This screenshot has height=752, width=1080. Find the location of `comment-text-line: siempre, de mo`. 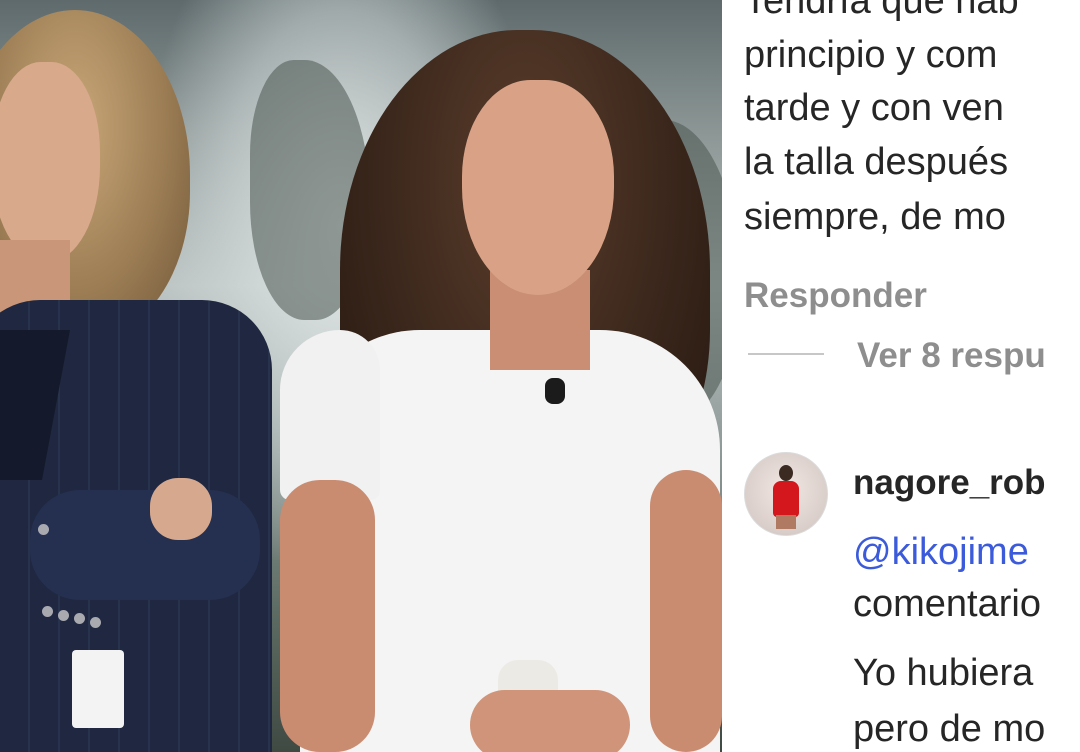

comment-text-line: siempre, de mo is located at coordinates (875, 217).